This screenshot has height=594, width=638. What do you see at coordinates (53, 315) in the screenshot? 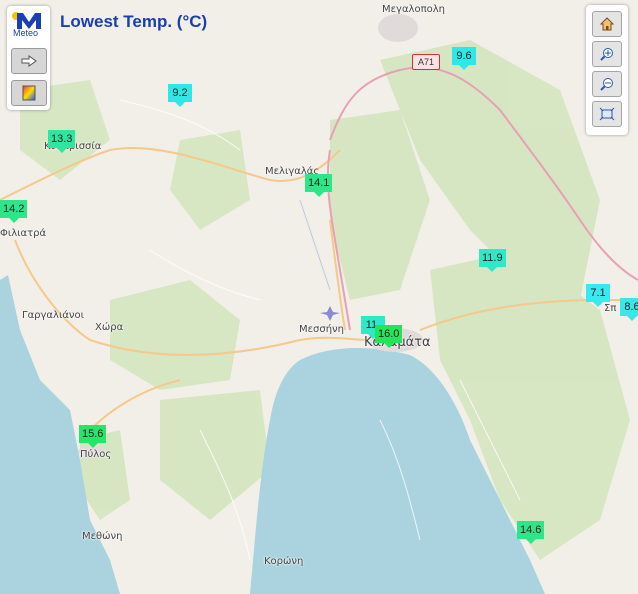
I see `place-label: Γαργαλιάνοι` at bounding box center [53, 315].